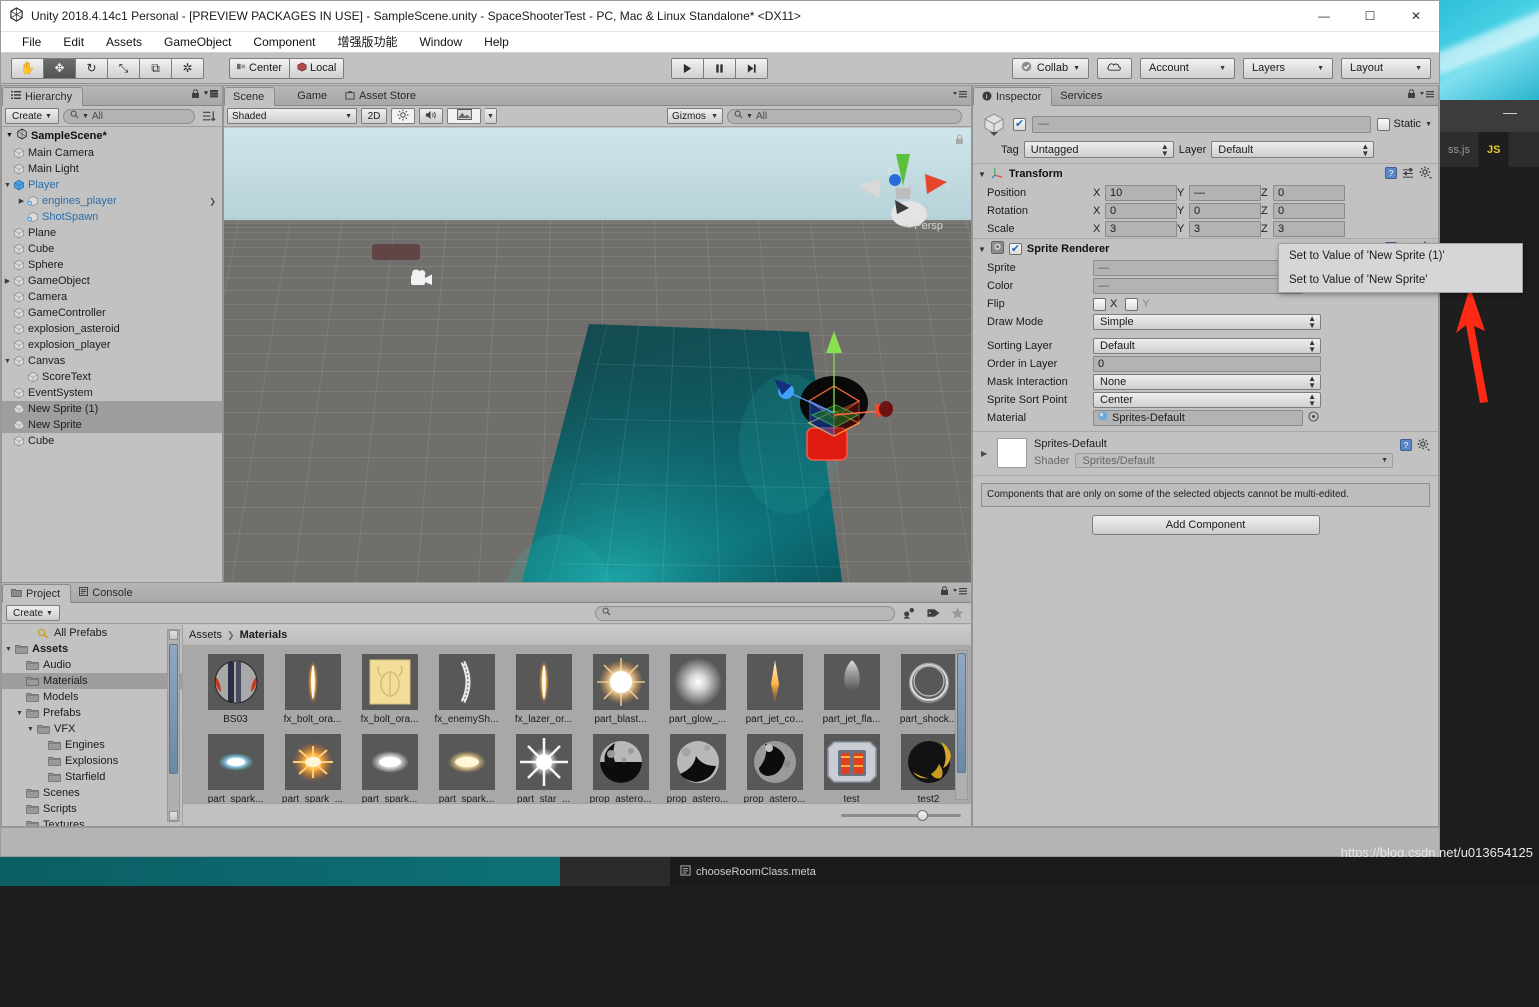 Image resolution: width=1539 pixels, height=1007 pixels. I want to click on scroll-down-arrow, so click(173, 816).